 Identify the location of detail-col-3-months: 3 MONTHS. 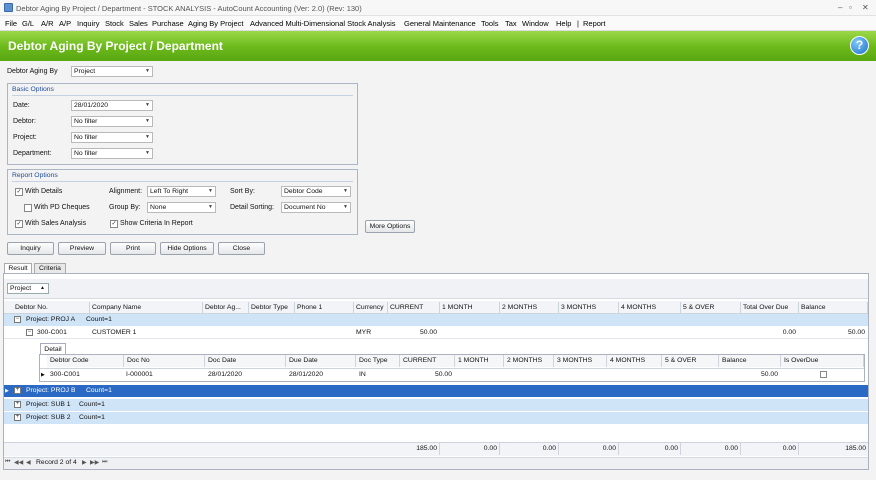
(580, 361).